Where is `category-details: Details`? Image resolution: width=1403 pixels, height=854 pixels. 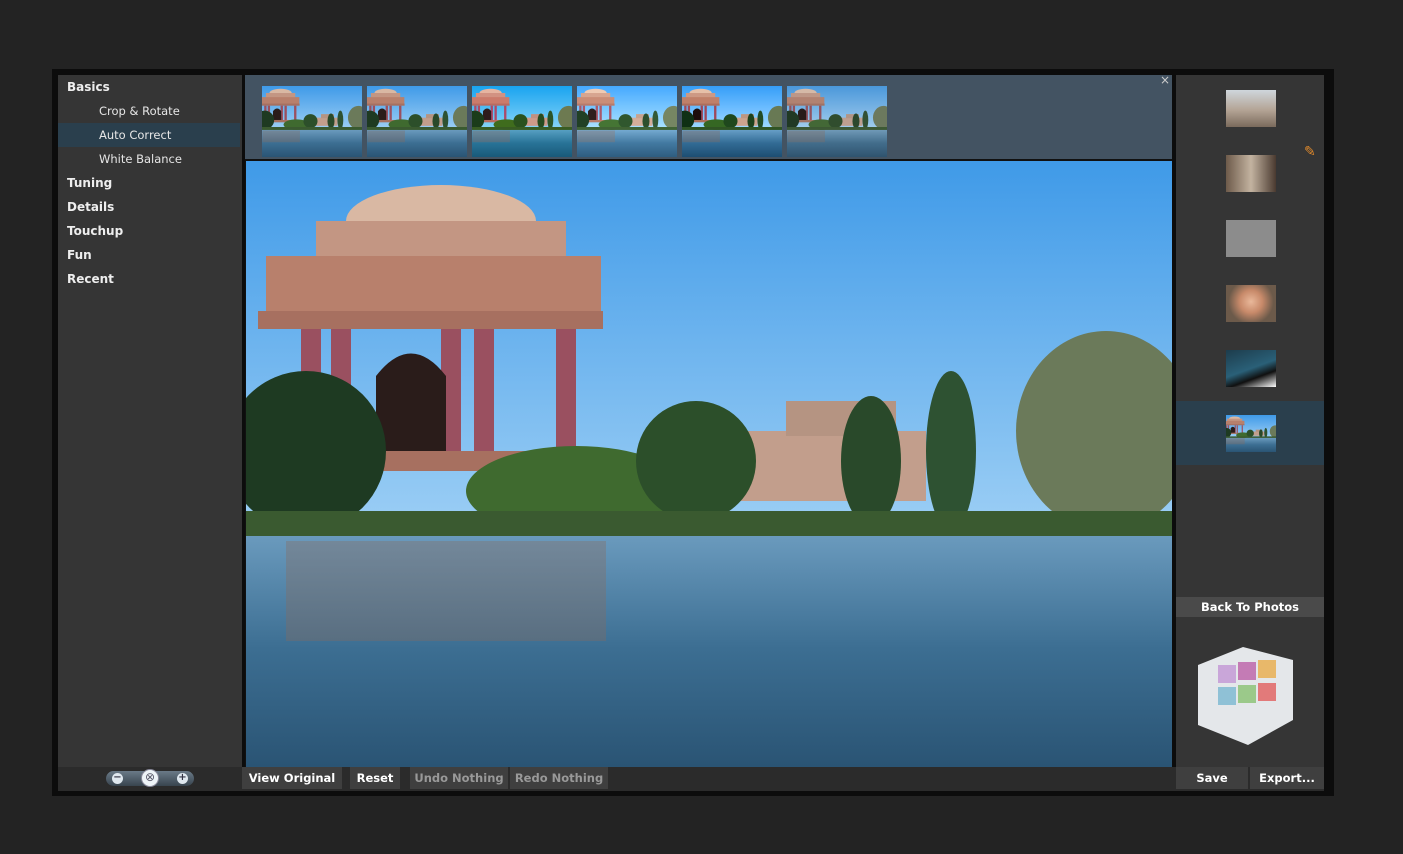 category-details: Details is located at coordinates (90, 207).